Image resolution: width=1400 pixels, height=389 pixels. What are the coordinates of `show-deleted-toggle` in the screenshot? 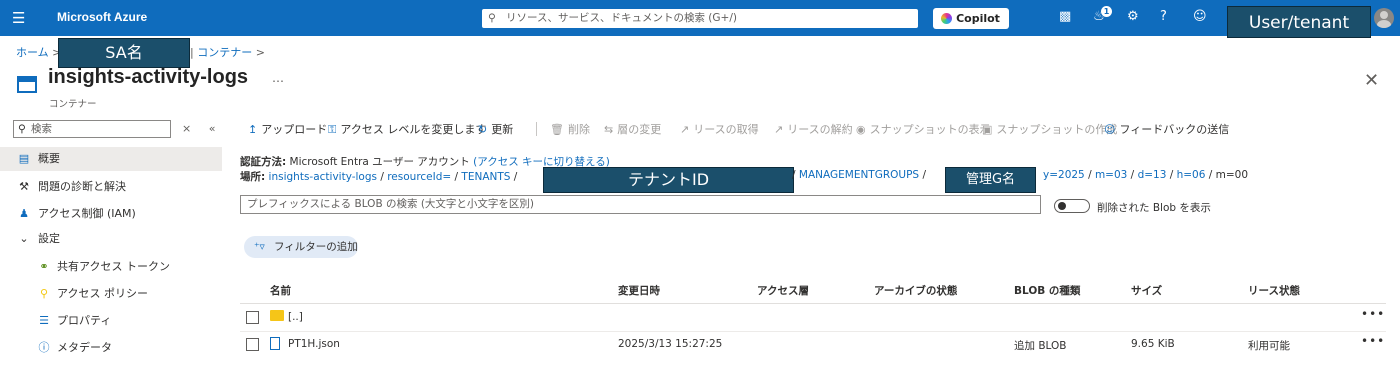 It's located at (1072, 206).